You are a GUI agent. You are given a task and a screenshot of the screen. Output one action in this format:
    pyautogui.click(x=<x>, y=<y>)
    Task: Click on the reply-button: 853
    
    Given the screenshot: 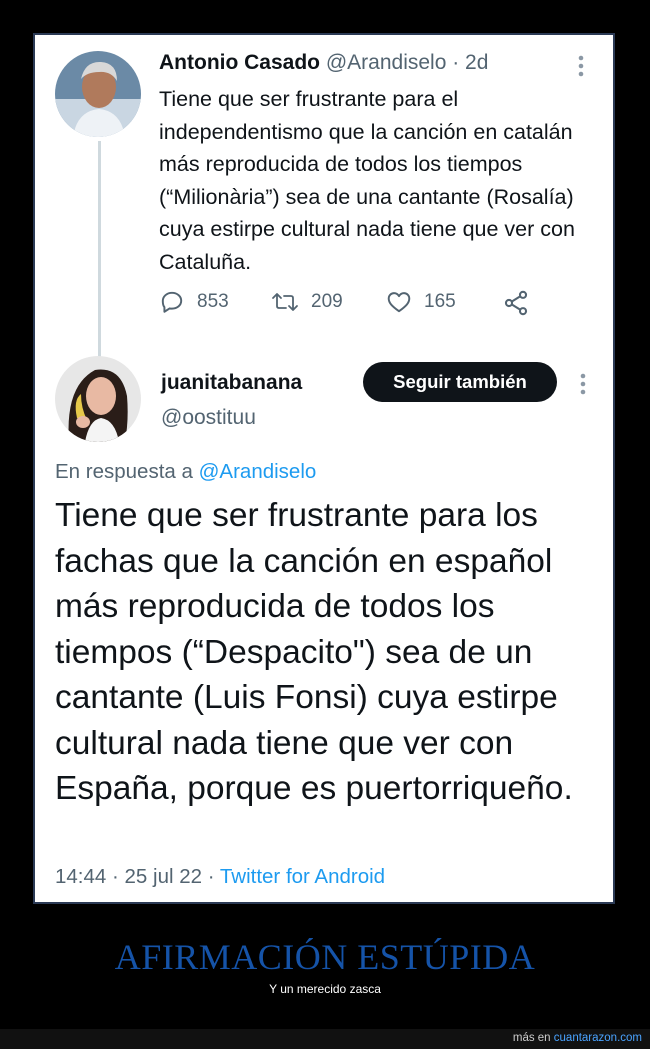 What is the action you would take?
    pyautogui.click(x=194, y=302)
    